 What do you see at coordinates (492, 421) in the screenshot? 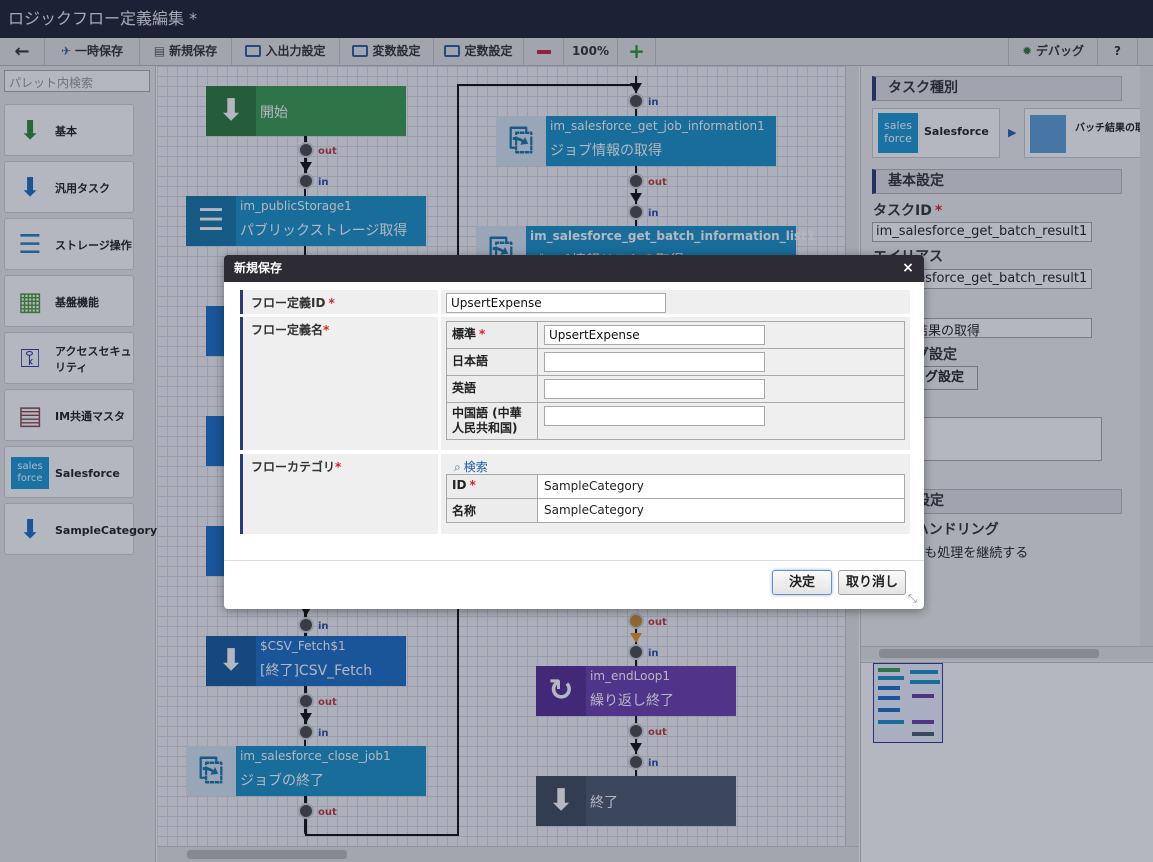
I see `locale-label: 中国語 (中華人民共和国)` at bounding box center [492, 421].